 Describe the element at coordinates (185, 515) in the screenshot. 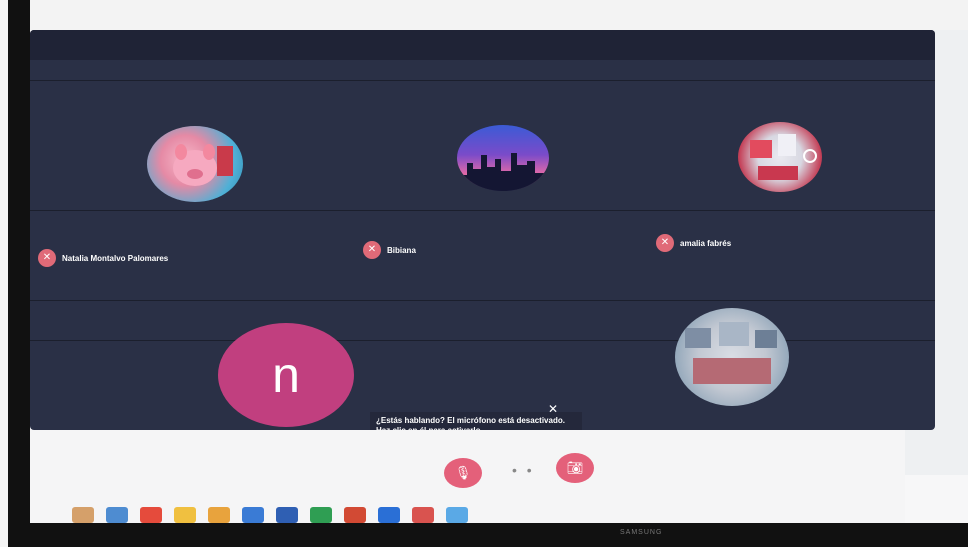

I see `explorer-icon` at that location.